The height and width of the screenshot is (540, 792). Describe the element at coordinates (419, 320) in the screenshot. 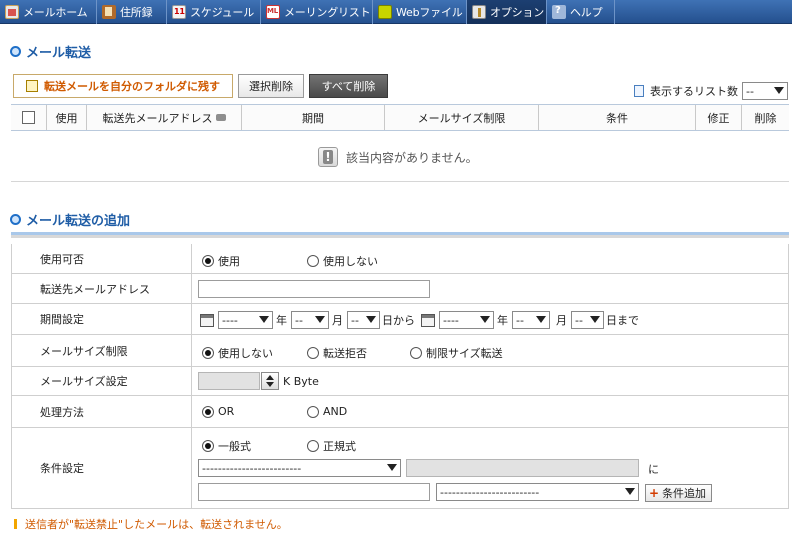

I see `period-from: ---- 年 -- 月 -- 日から ---- 年 -- 月 -- 日まで` at that location.